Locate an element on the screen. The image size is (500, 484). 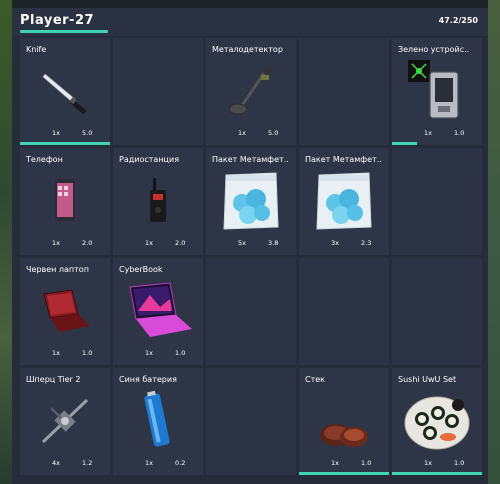
inventory-slot: Knife 1x 5.0 is located at coordinates (65, 91).